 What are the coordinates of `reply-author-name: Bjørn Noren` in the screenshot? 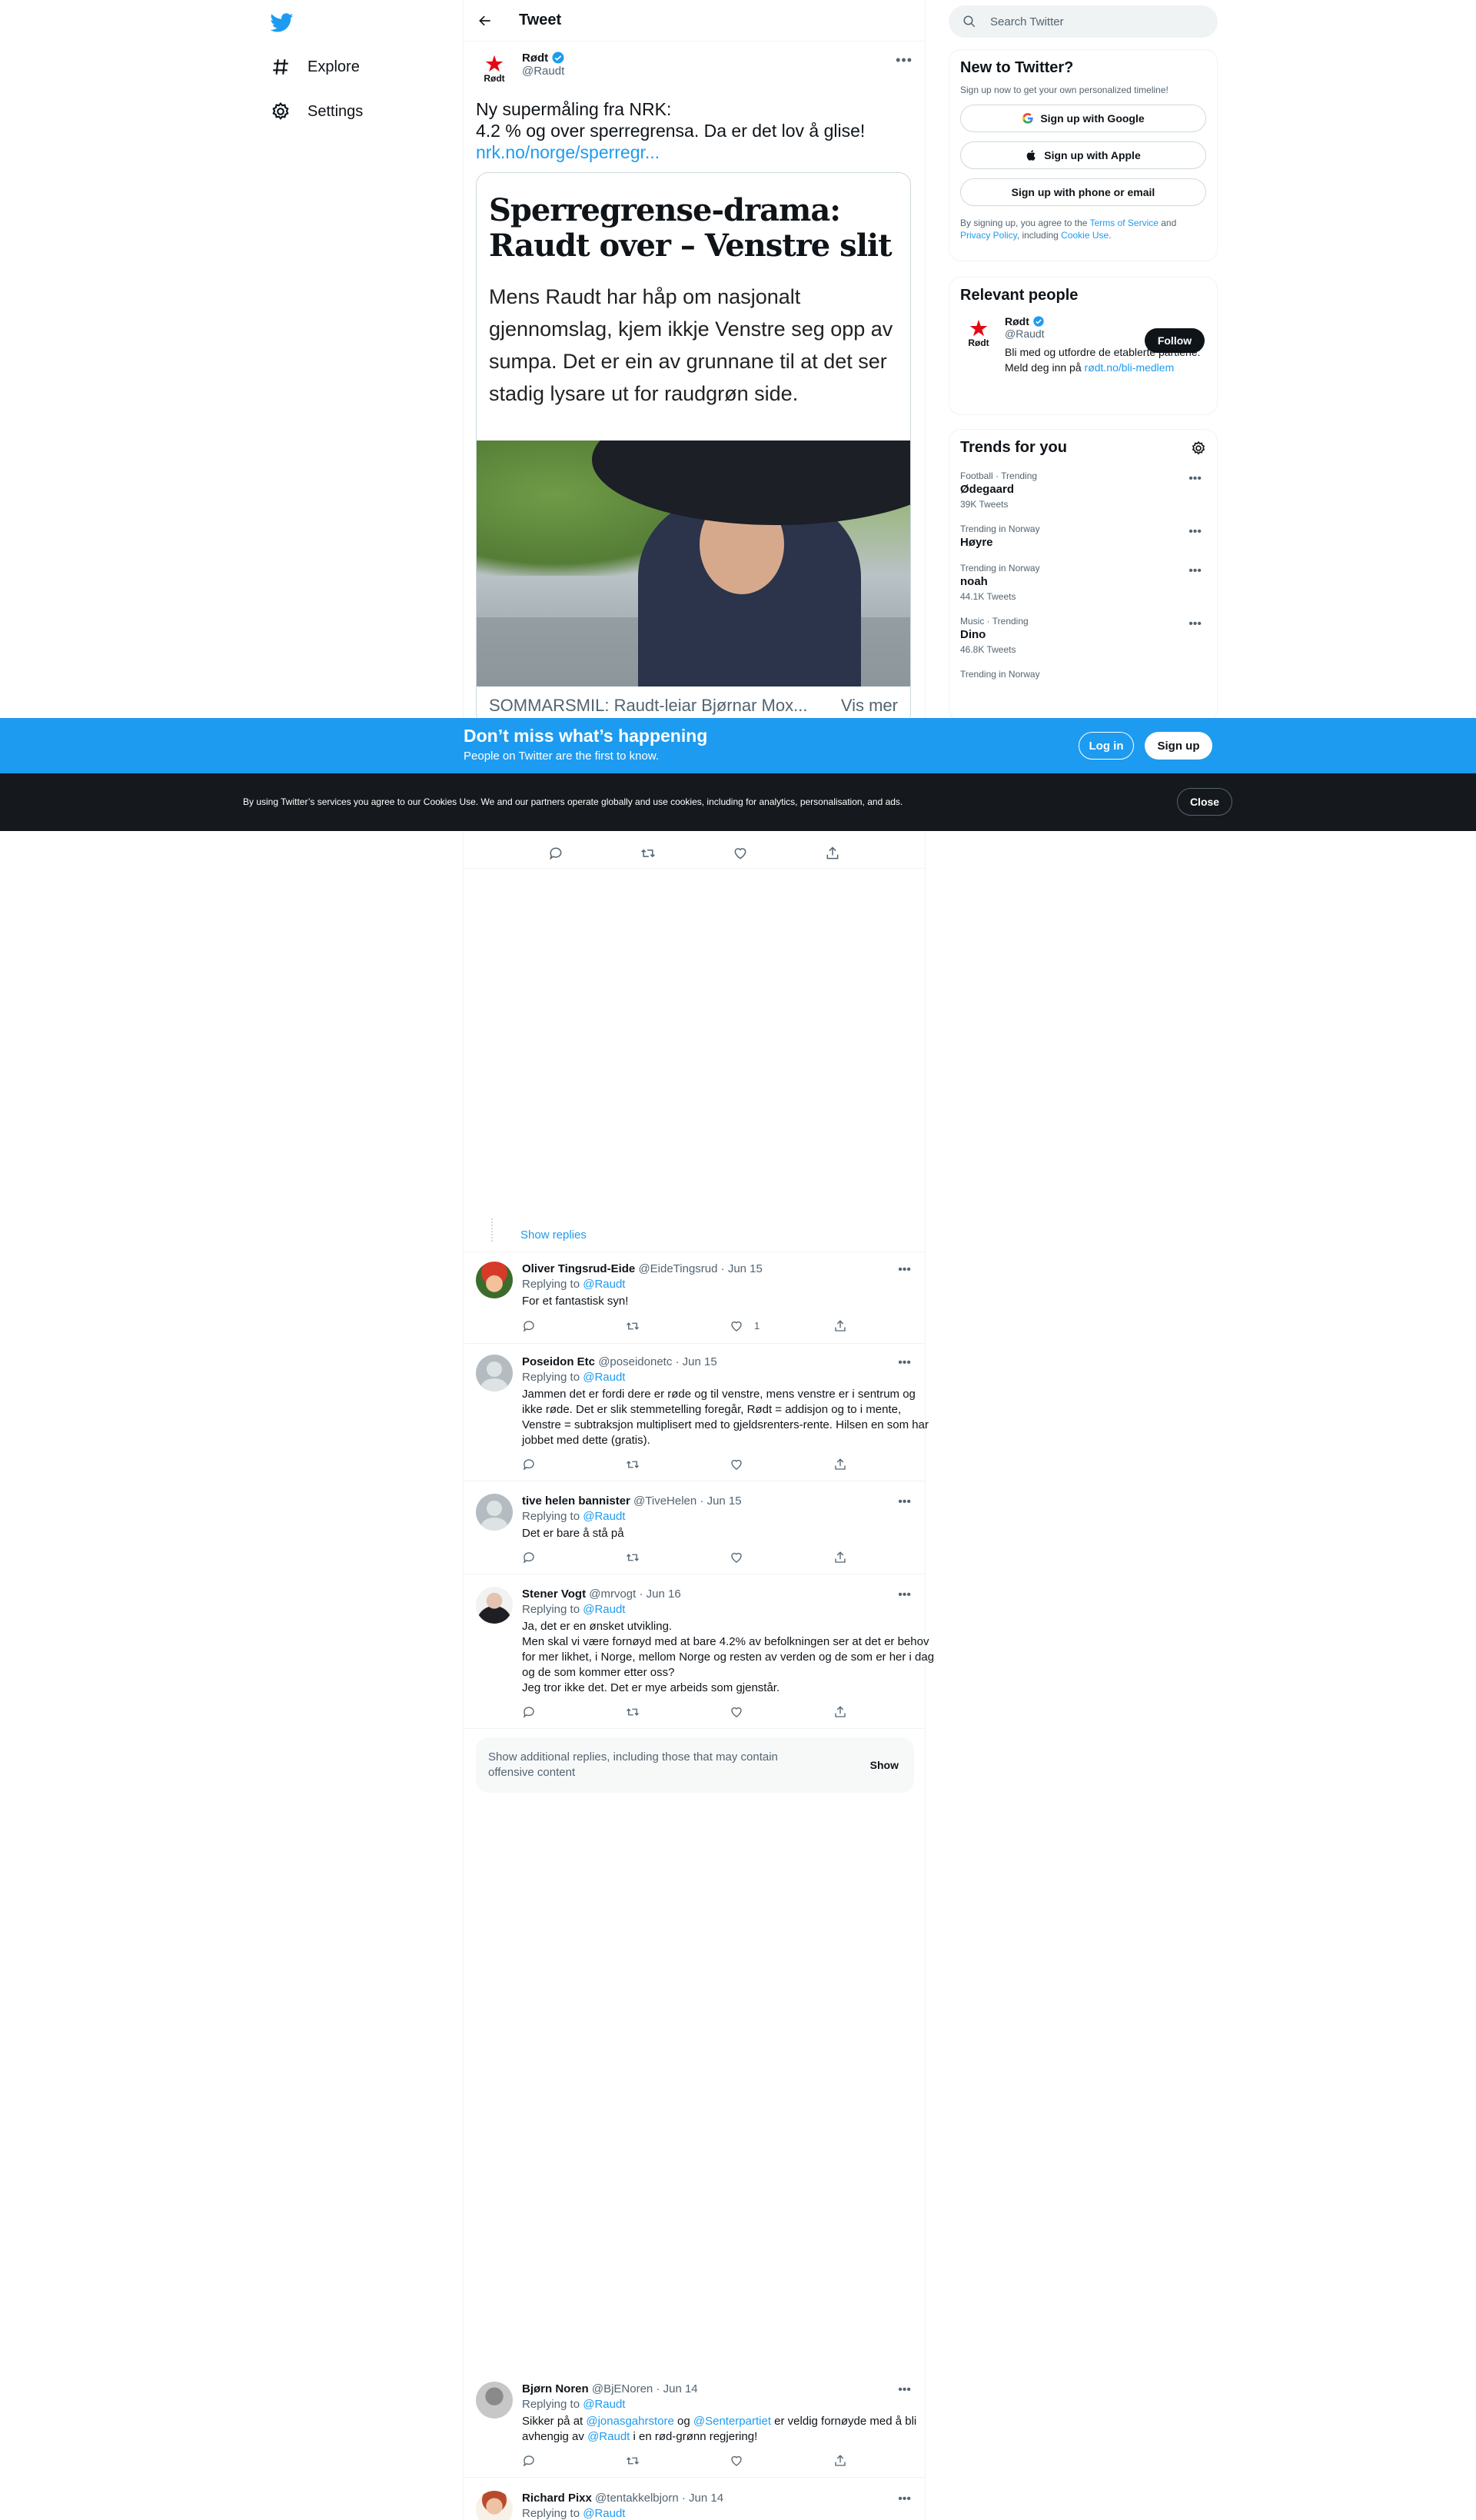 It's located at (555, 2388).